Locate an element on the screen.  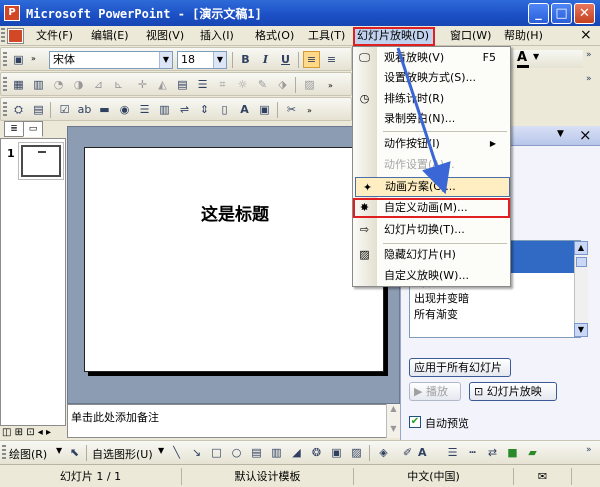
insert-picture-icon: ▨ is located at coordinates (356, 452).